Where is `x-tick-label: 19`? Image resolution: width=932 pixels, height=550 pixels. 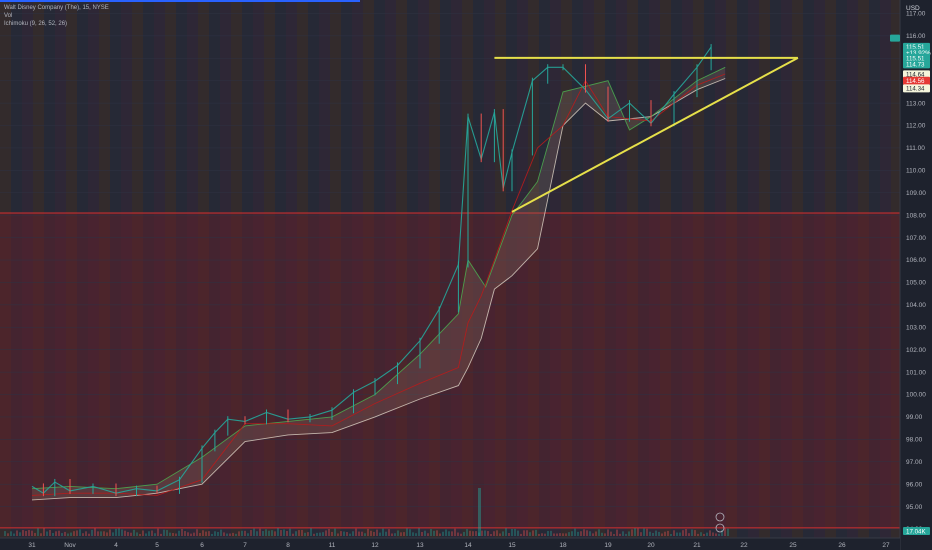 x-tick-label: 19 is located at coordinates (608, 545).